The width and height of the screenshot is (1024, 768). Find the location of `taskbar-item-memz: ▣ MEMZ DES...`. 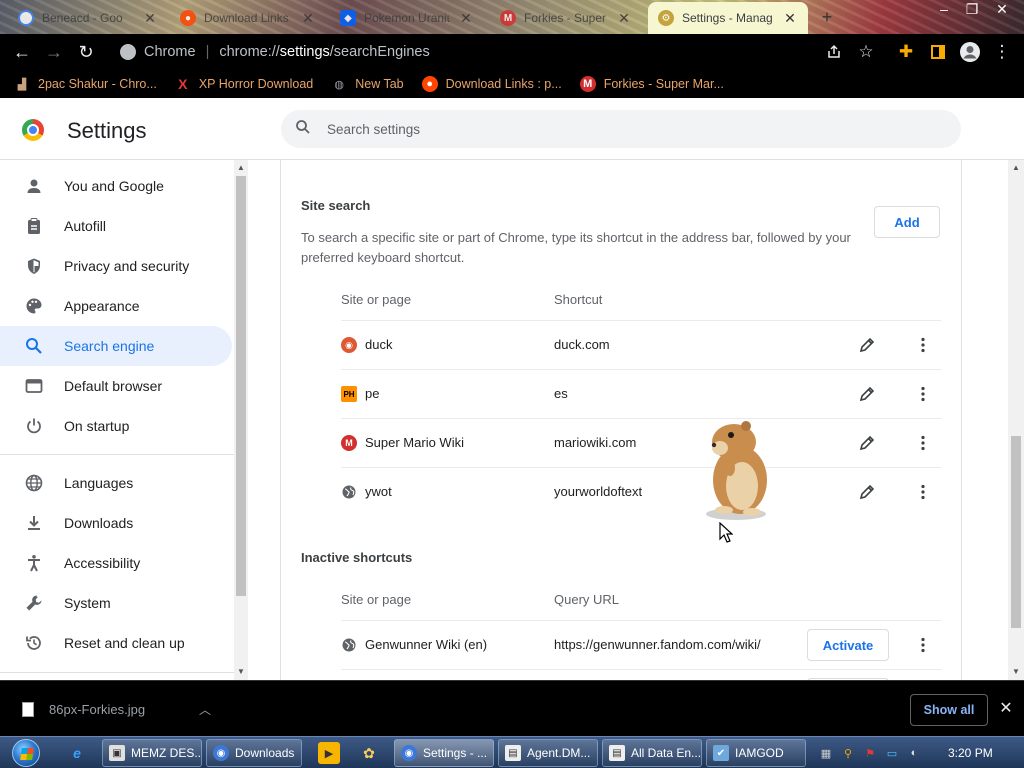

taskbar-item-memz: ▣ MEMZ DES... is located at coordinates (152, 753).